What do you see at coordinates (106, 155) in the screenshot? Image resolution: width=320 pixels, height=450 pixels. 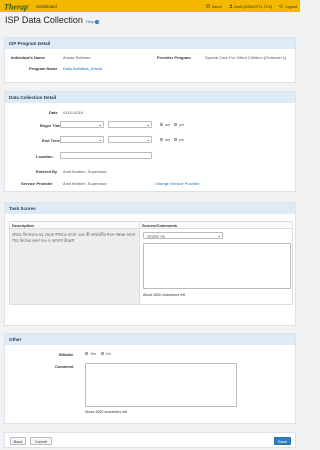 I see `location-input` at bounding box center [106, 155].